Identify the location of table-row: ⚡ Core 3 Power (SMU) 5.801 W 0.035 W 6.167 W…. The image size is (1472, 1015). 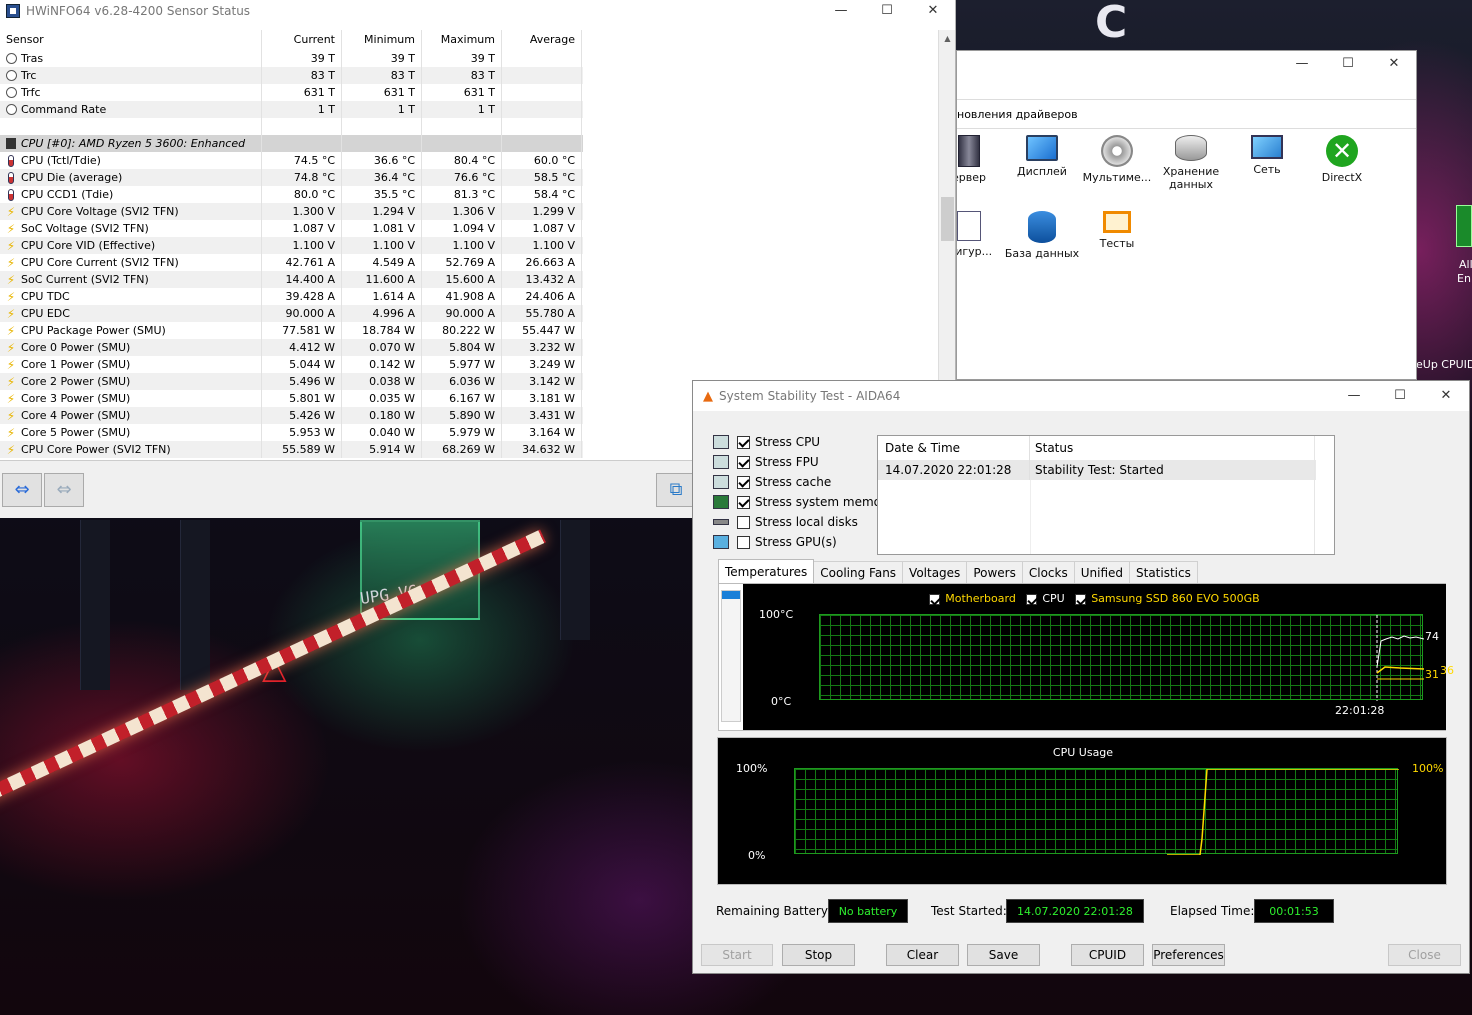
(291, 398).